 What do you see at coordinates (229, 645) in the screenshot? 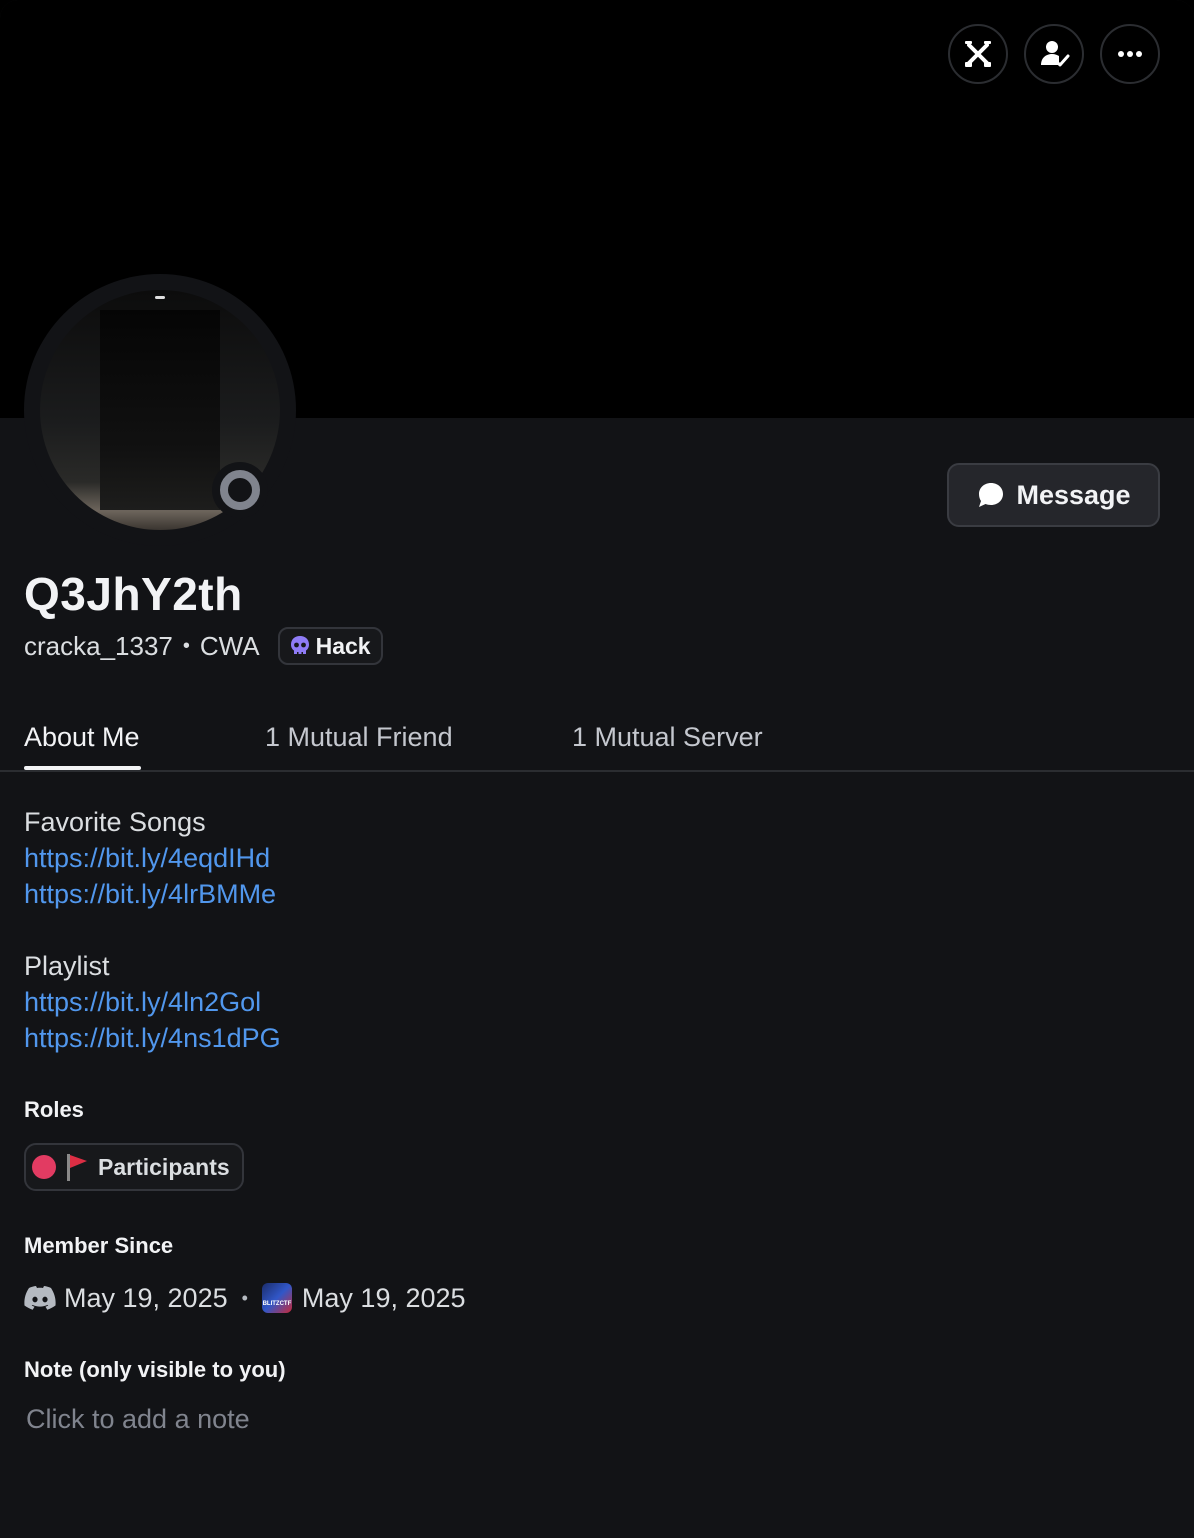
I see `clan-label: CWA` at bounding box center [229, 645].